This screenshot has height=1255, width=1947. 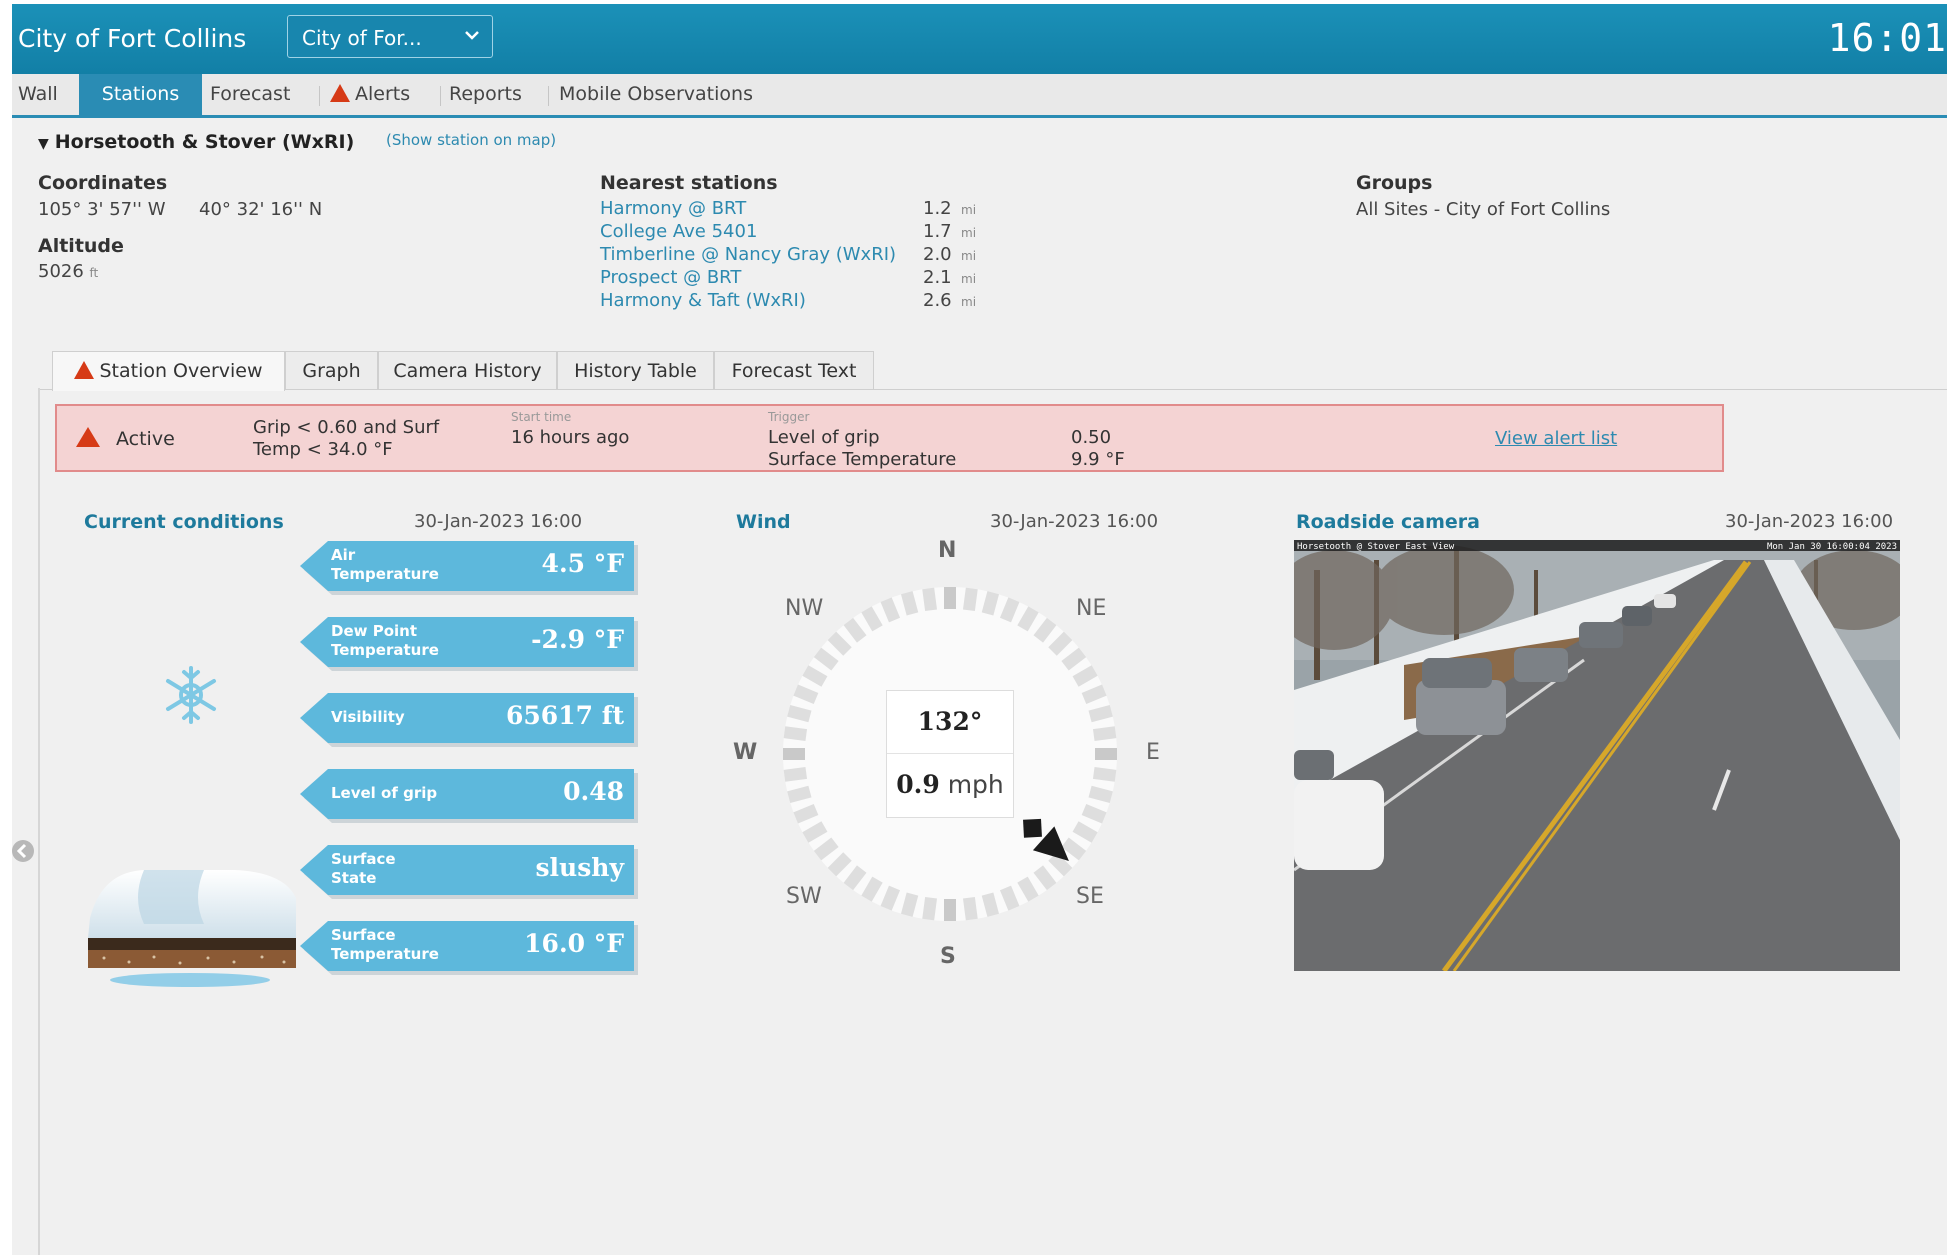 What do you see at coordinates (467, 718) in the screenshot?
I see `condition-tile: Visibility 65617 ft` at bounding box center [467, 718].